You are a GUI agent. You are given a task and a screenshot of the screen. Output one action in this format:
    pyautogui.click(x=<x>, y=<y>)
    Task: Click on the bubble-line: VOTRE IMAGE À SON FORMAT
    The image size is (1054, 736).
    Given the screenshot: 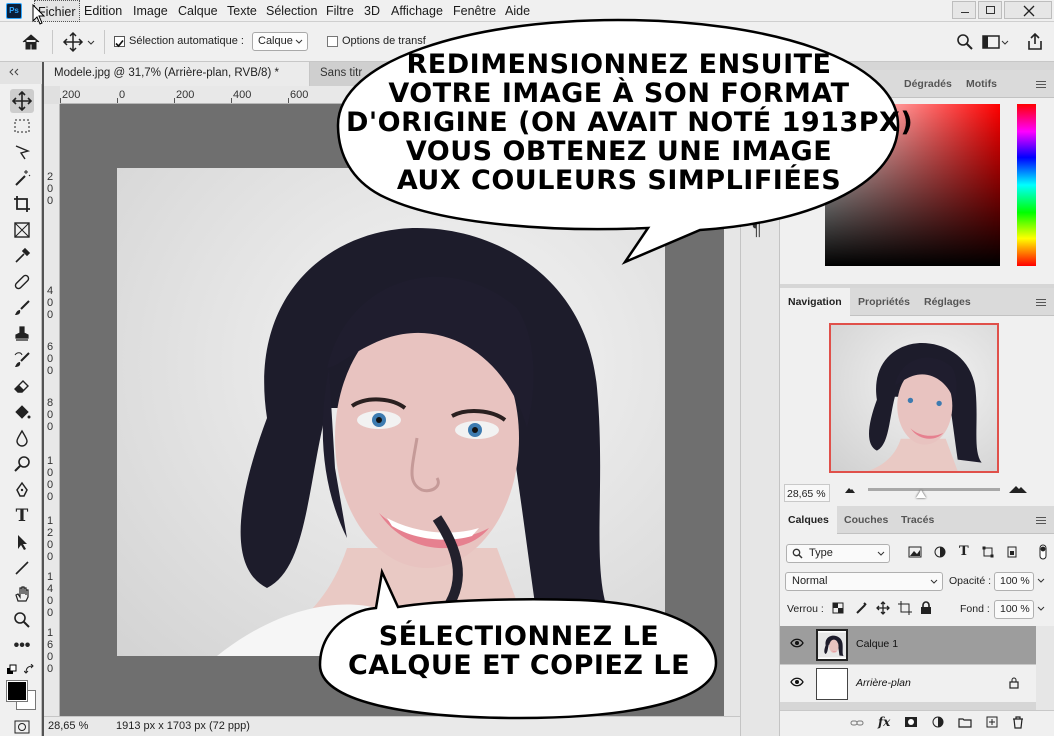 What is the action you would take?
    pyautogui.click(x=619, y=93)
    